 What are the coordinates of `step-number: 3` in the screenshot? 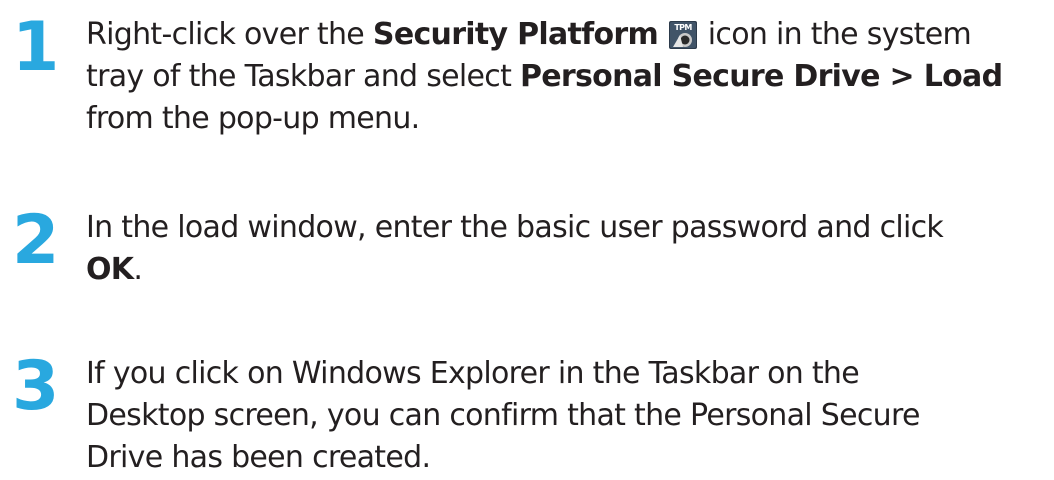 It's located at (36, 386).